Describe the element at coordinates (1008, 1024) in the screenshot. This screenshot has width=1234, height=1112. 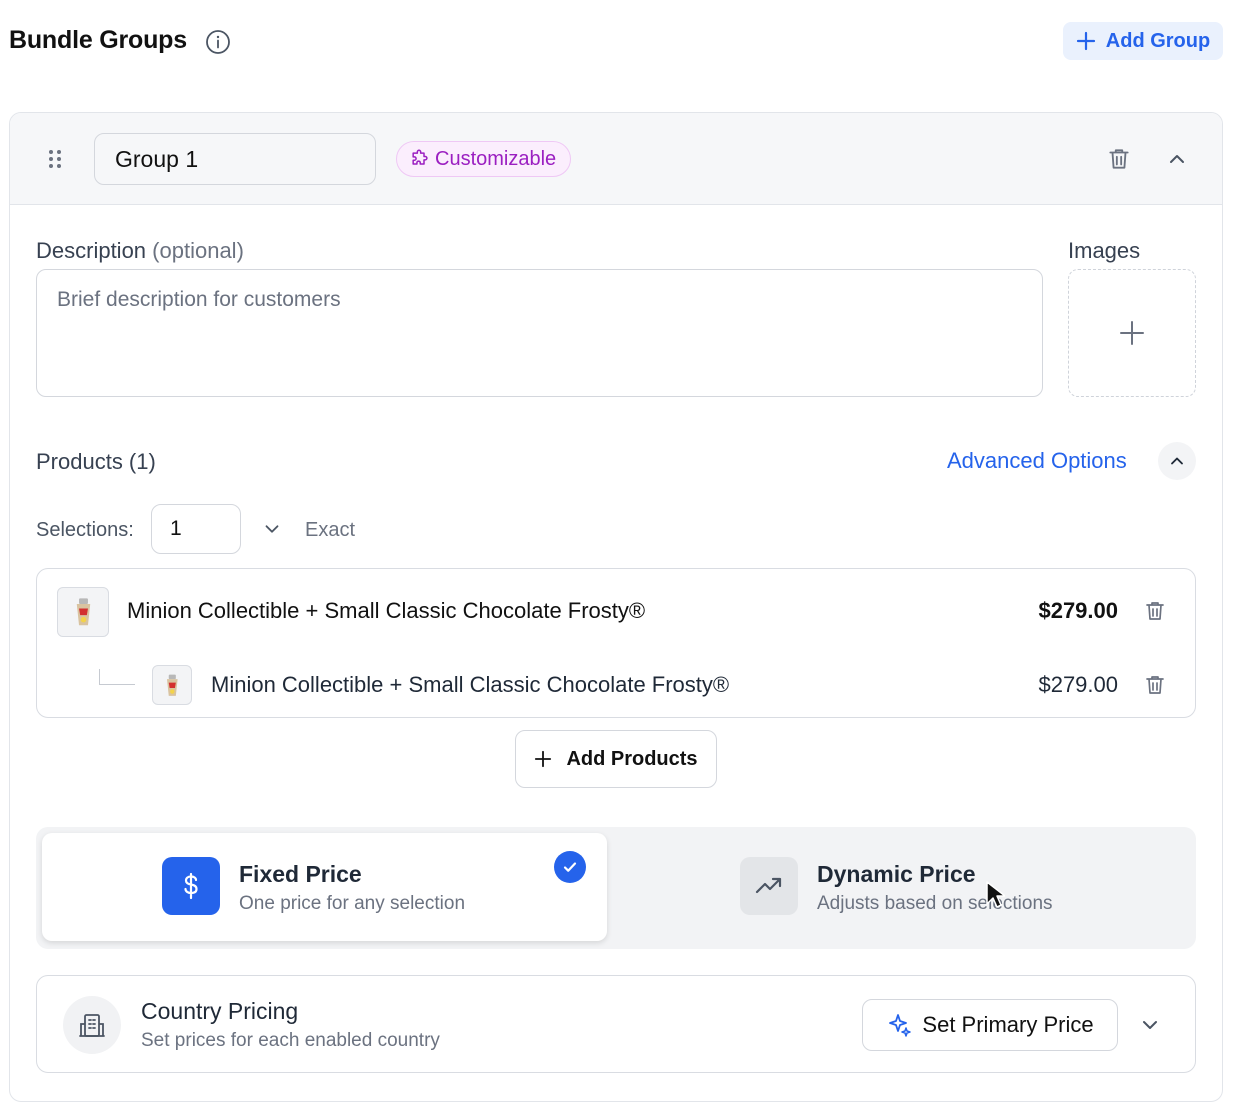
I see `set-primary-price-label: Set Primary Price` at that location.